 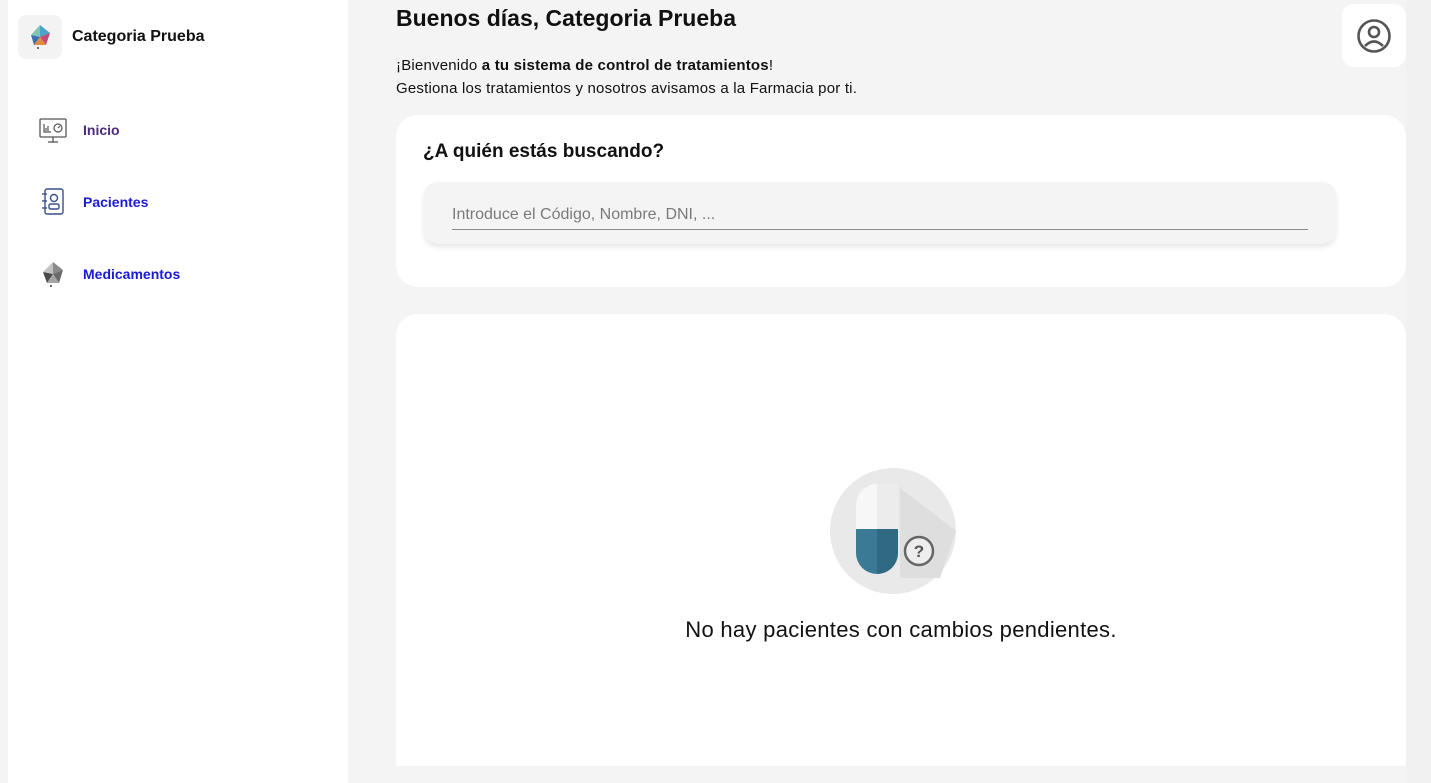 I want to click on capsule-question-icon: ?, so click(x=893, y=531).